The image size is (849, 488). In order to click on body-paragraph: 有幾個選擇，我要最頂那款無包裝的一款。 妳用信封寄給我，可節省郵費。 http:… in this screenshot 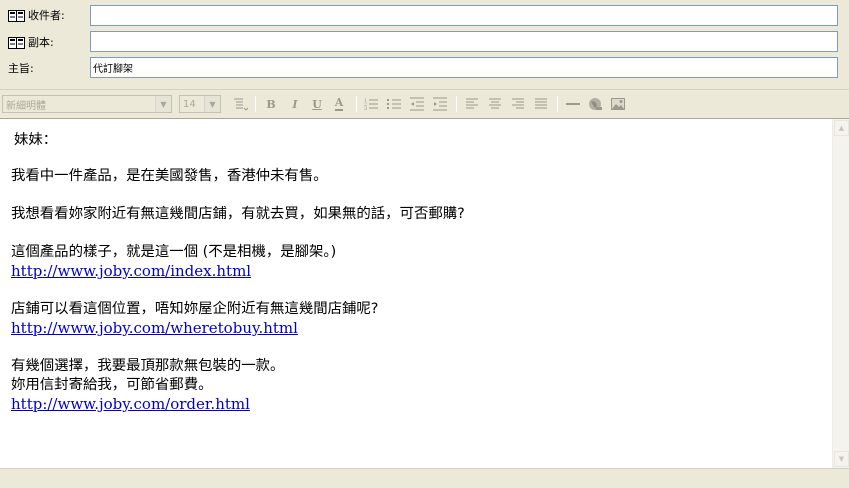, I will do `click(418, 385)`.